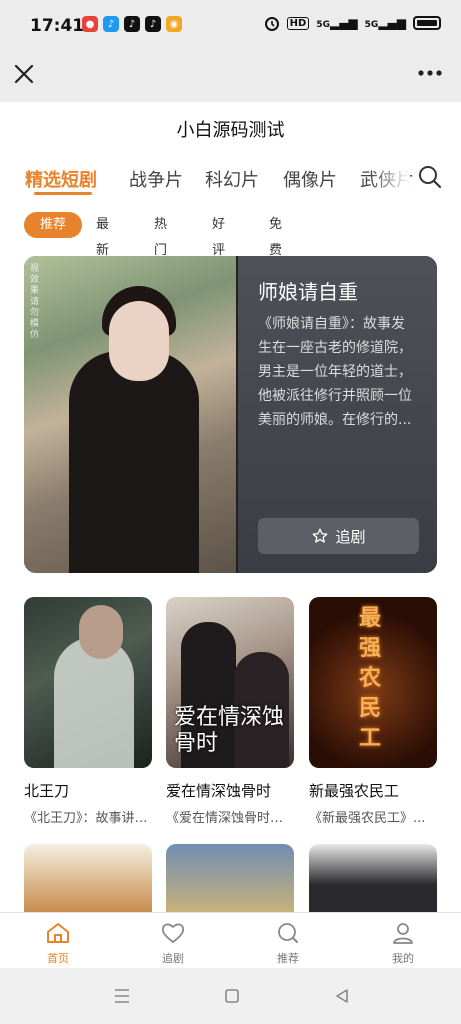 The image size is (461, 1024). What do you see at coordinates (403, 958) in the screenshot?
I see `tab-profile-label: 我的` at bounding box center [403, 958].